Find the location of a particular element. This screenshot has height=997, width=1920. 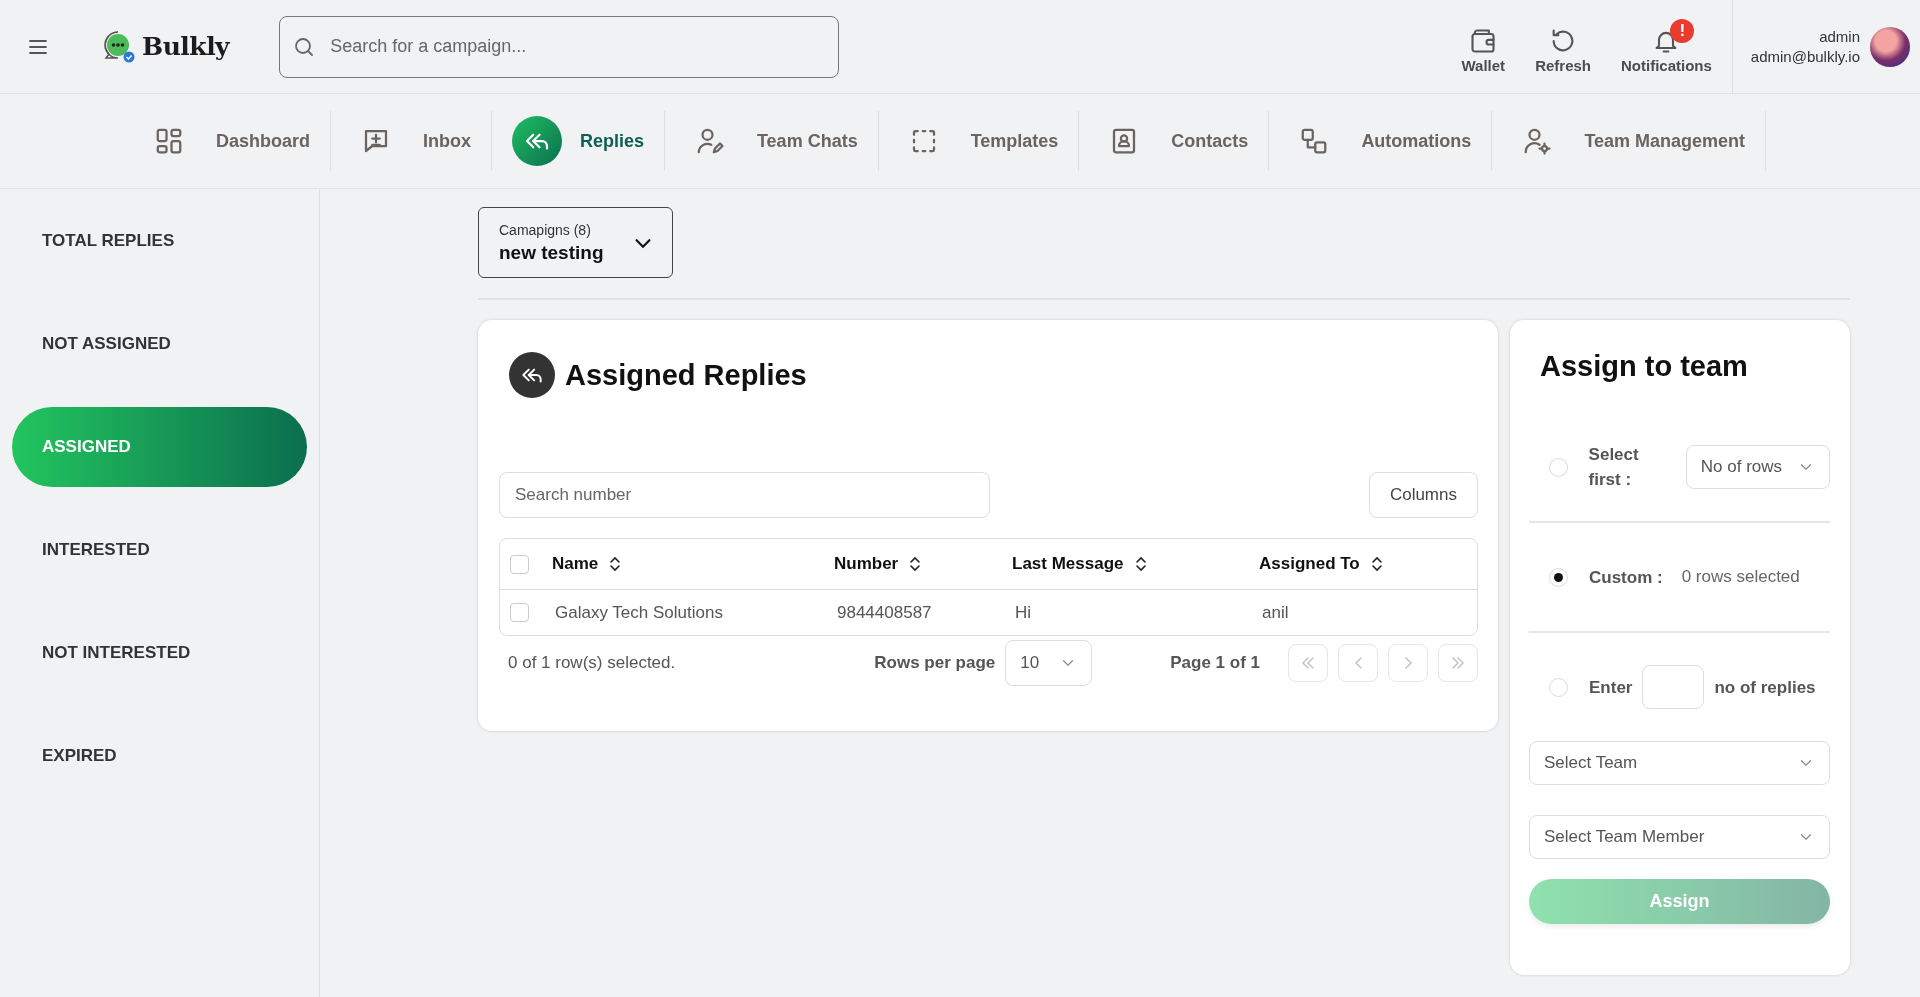

chevron-left-icon is located at coordinates (1358, 663).